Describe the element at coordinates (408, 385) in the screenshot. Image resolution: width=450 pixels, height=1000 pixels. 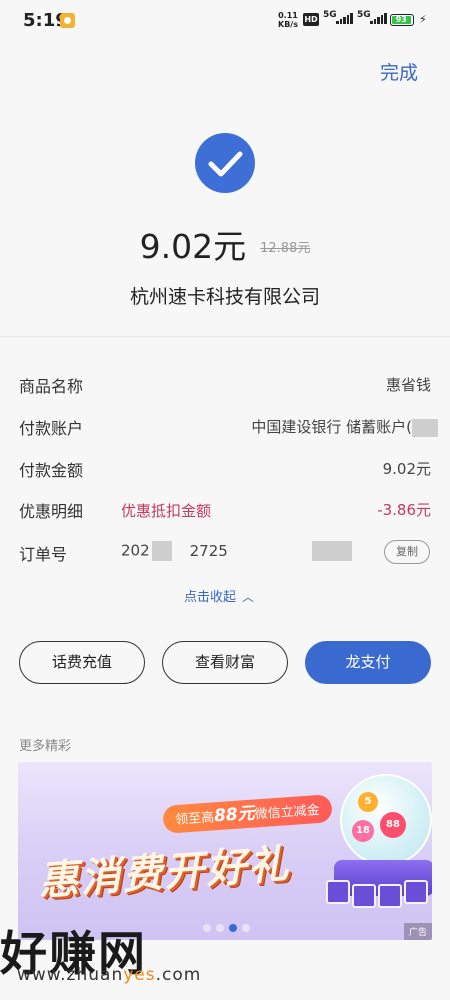
I see `product-name-value: 惠省钱` at that location.